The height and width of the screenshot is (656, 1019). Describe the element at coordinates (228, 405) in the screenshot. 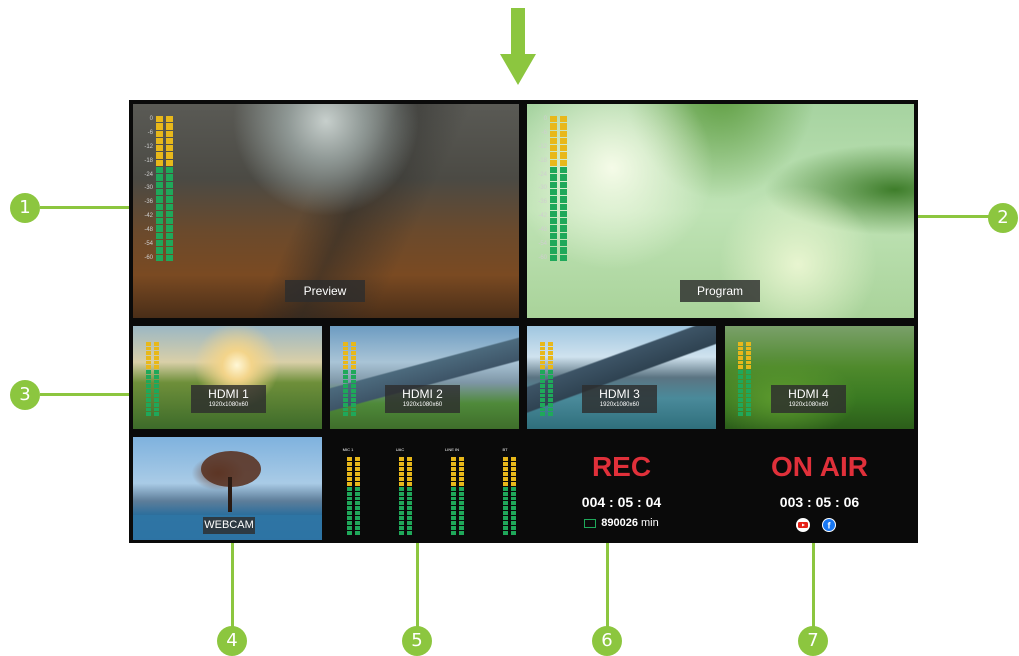

I see `hdmi-1-resolution: 1920x1080x60` at that location.